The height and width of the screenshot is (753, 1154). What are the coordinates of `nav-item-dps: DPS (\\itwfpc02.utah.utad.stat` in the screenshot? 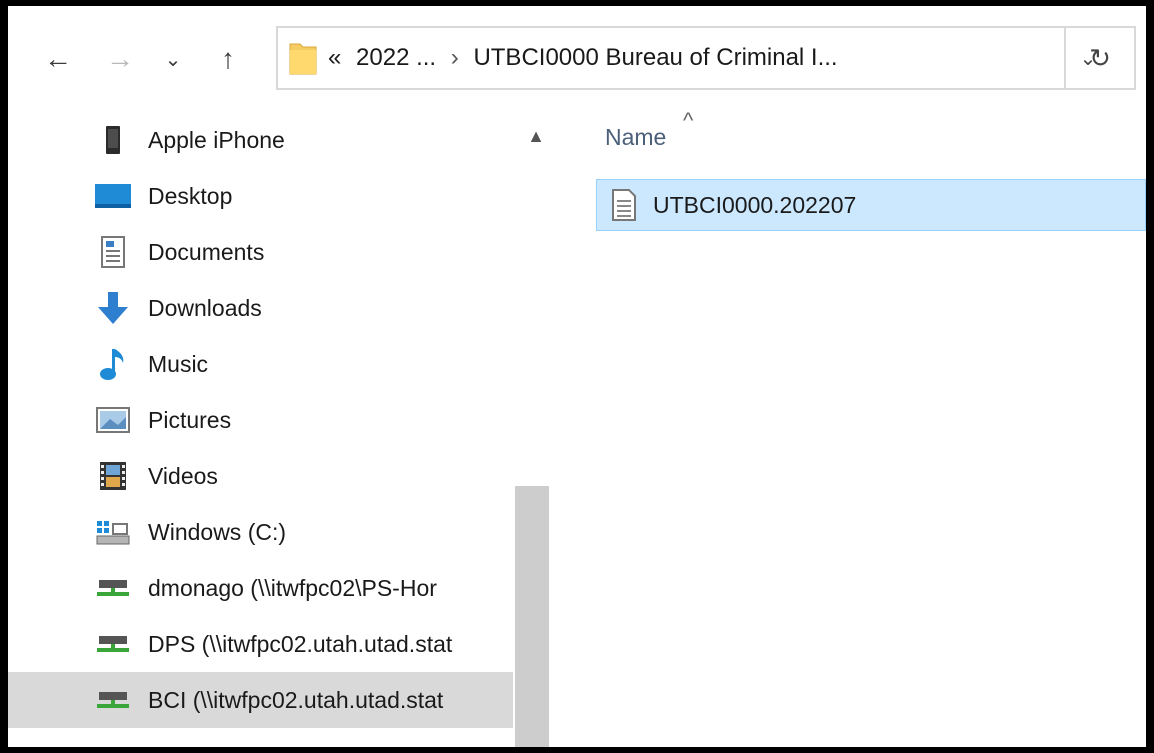 It's located at (260, 644).